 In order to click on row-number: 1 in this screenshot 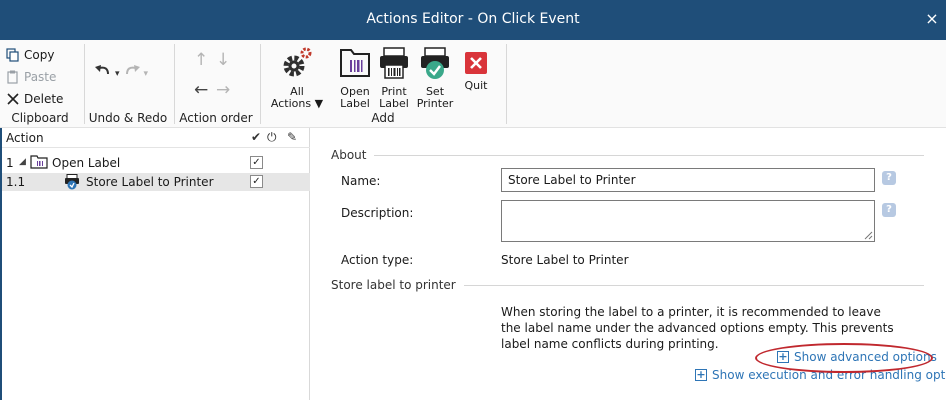, I will do `click(10, 163)`.